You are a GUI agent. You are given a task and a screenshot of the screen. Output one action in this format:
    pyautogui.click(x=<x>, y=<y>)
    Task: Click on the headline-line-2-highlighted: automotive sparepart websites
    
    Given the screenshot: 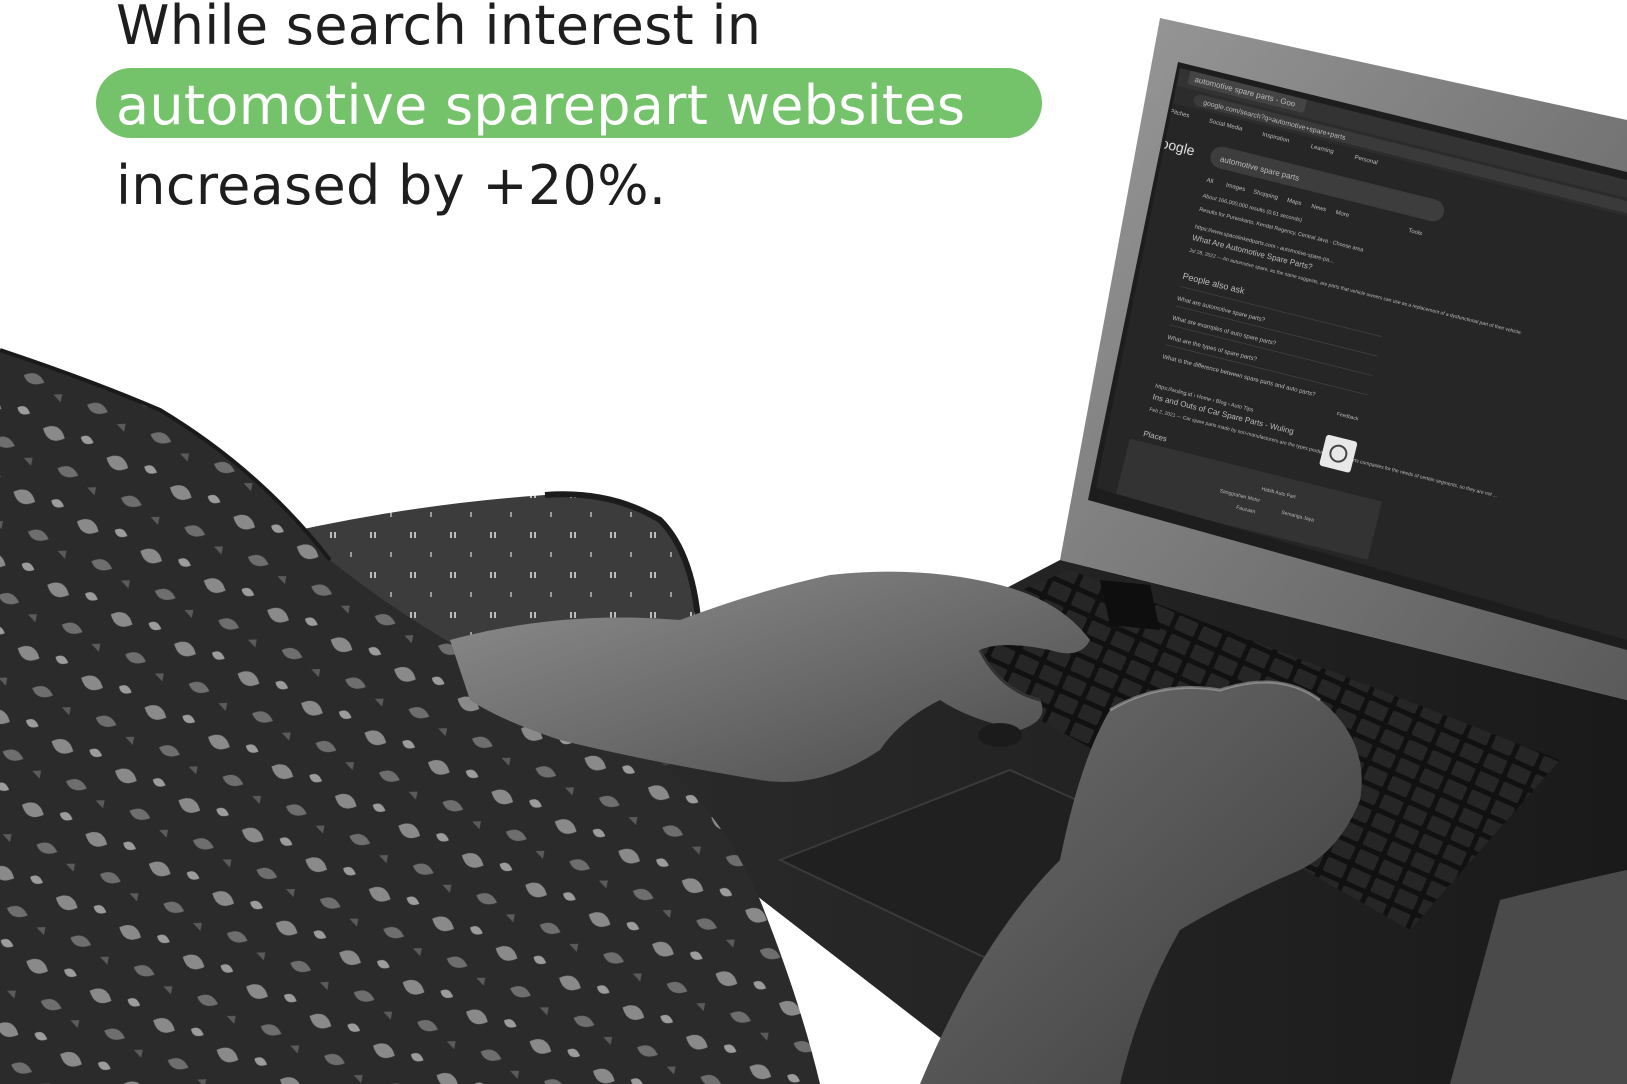 What is the action you would take?
    pyautogui.click(x=541, y=105)
    